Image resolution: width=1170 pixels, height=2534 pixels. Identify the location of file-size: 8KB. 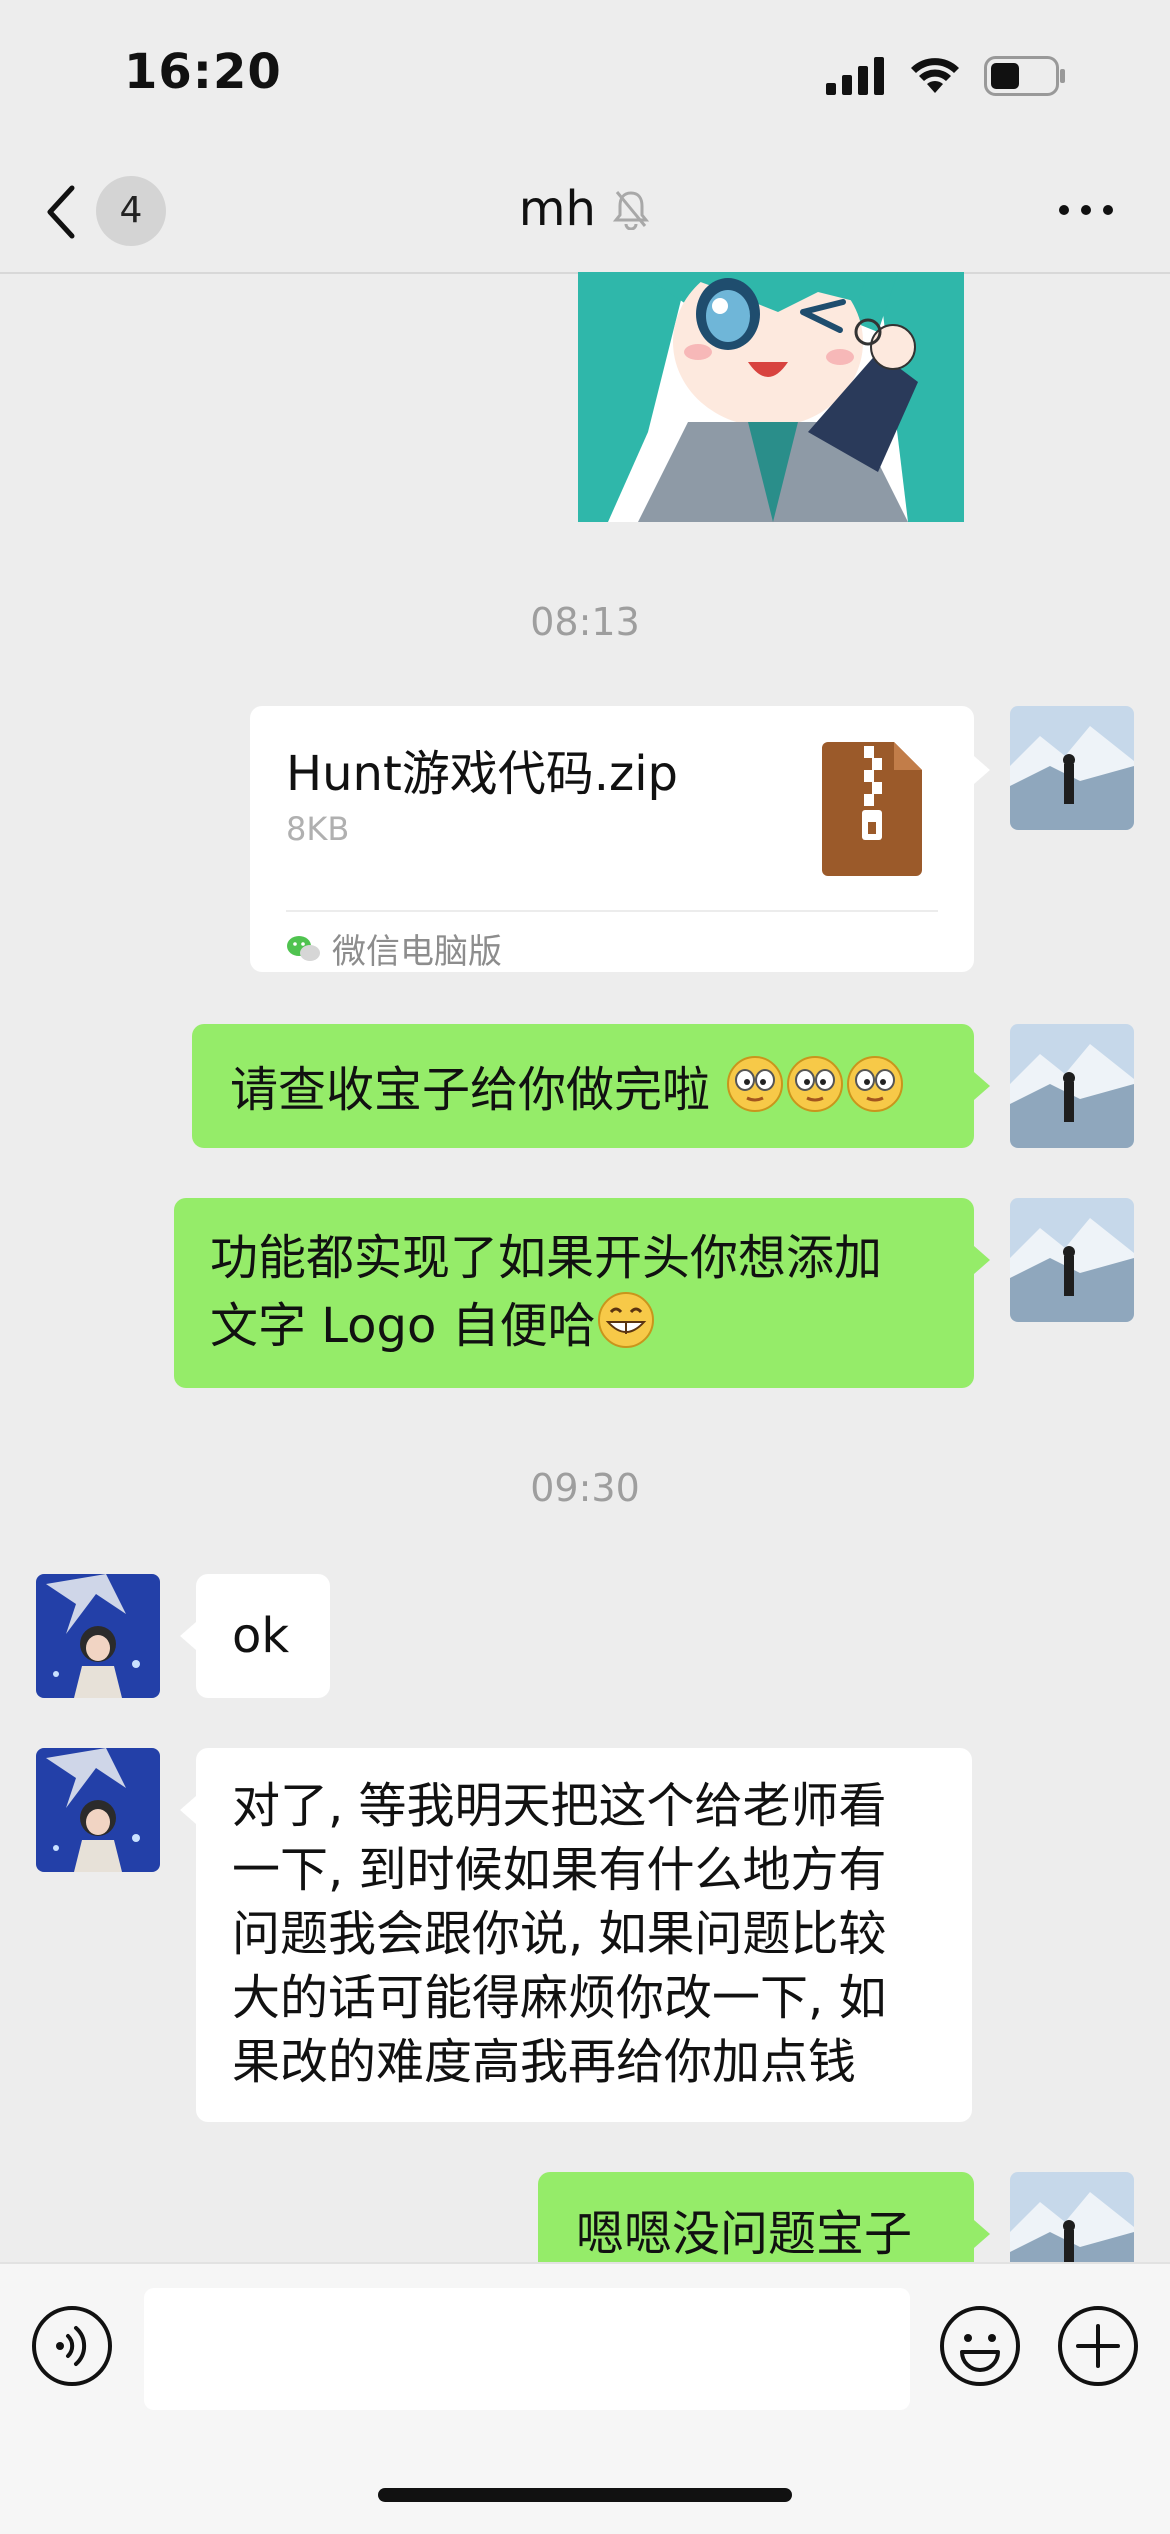
(318, 829).